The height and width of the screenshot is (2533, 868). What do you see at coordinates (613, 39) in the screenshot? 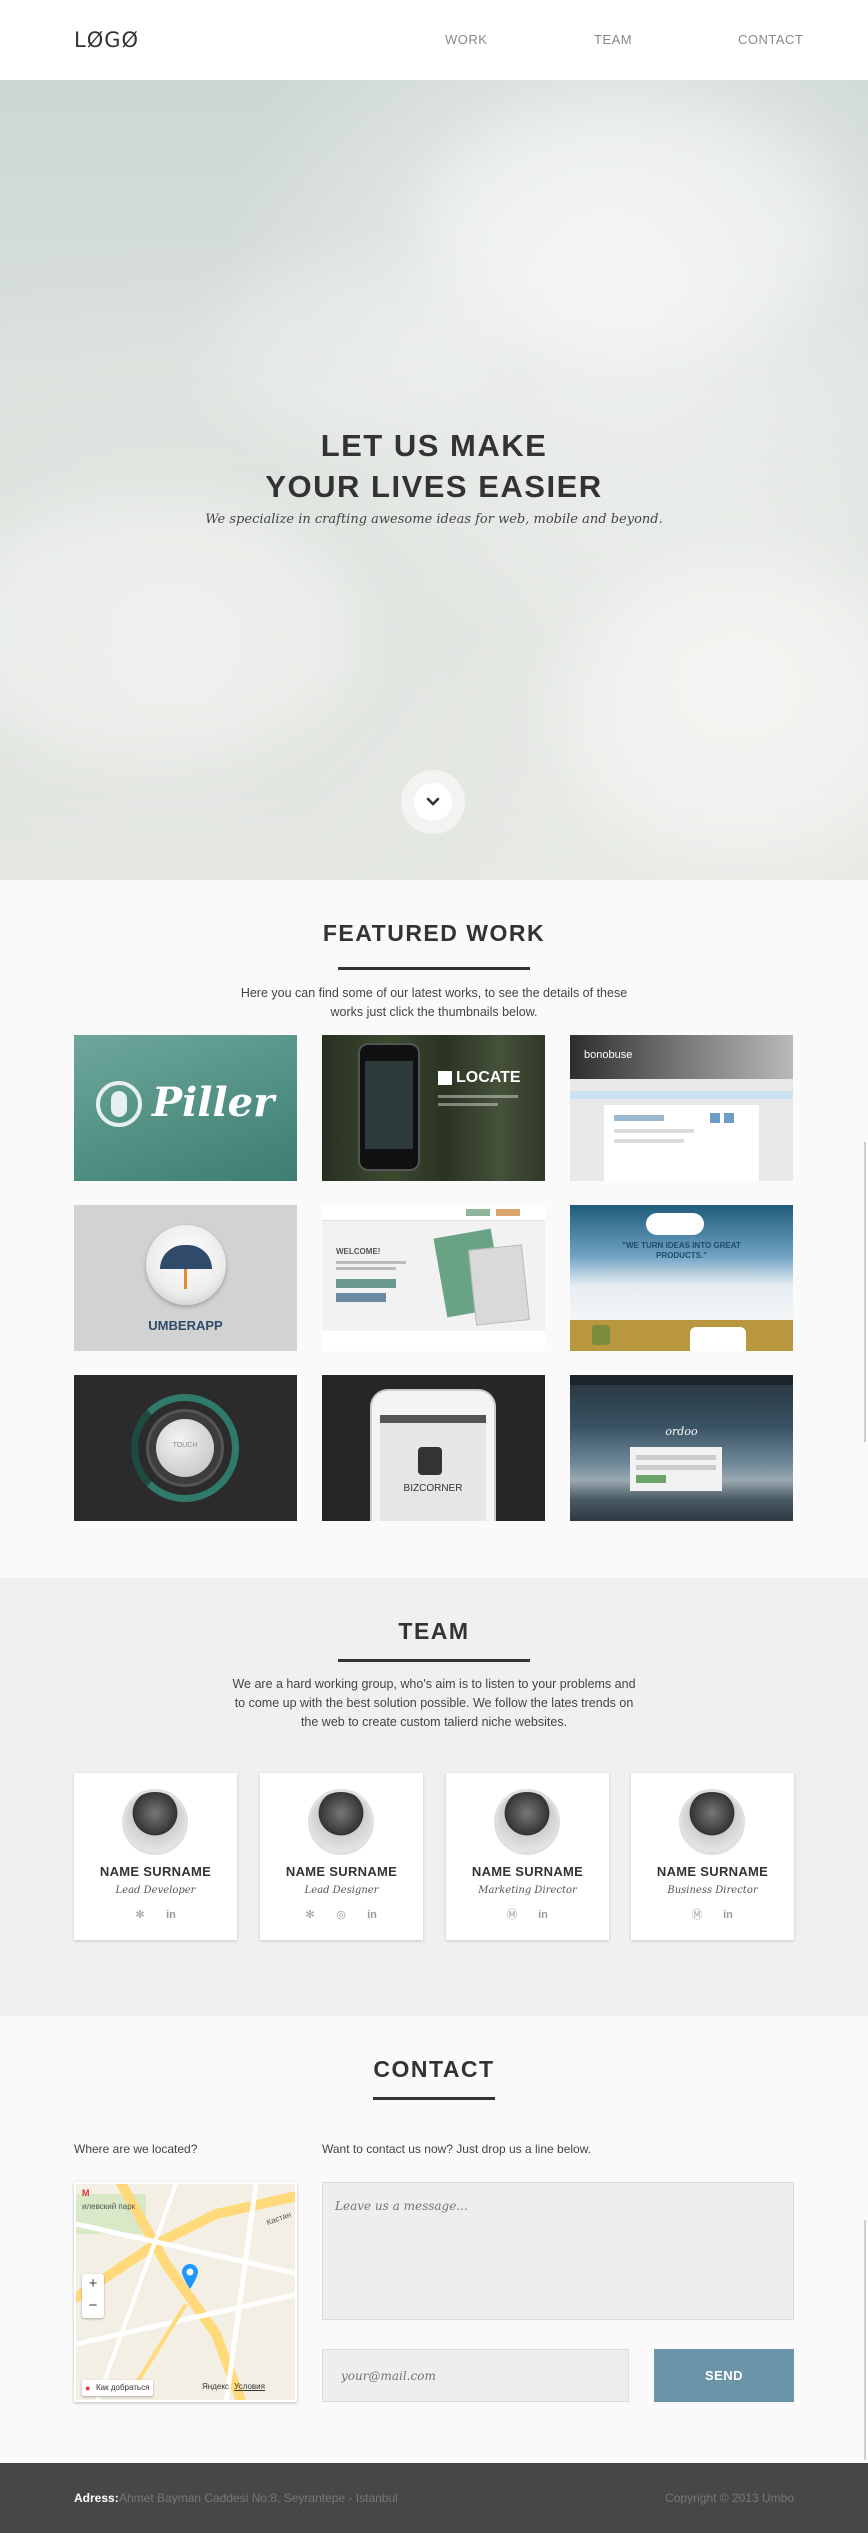
I see `nav-team-link: TEAM` at bounding box center [613, 39].